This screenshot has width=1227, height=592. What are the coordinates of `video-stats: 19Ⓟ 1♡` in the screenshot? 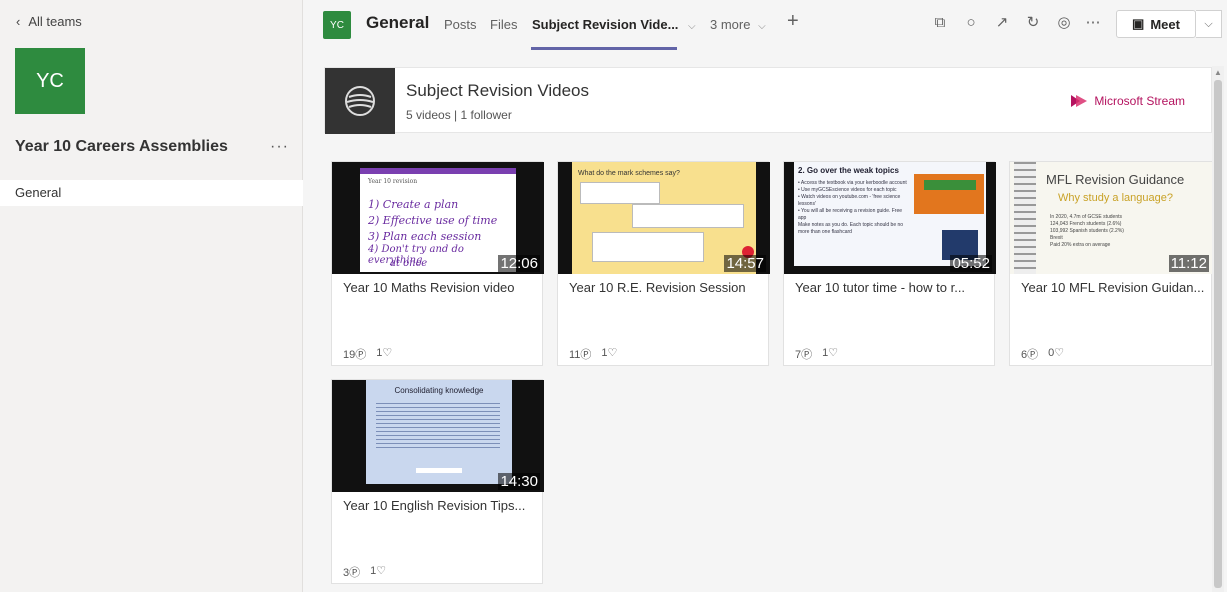 It's located at (367, 354).